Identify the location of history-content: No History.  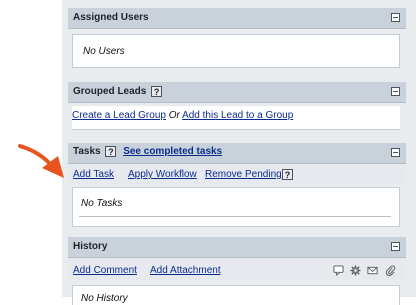
(236, 295).